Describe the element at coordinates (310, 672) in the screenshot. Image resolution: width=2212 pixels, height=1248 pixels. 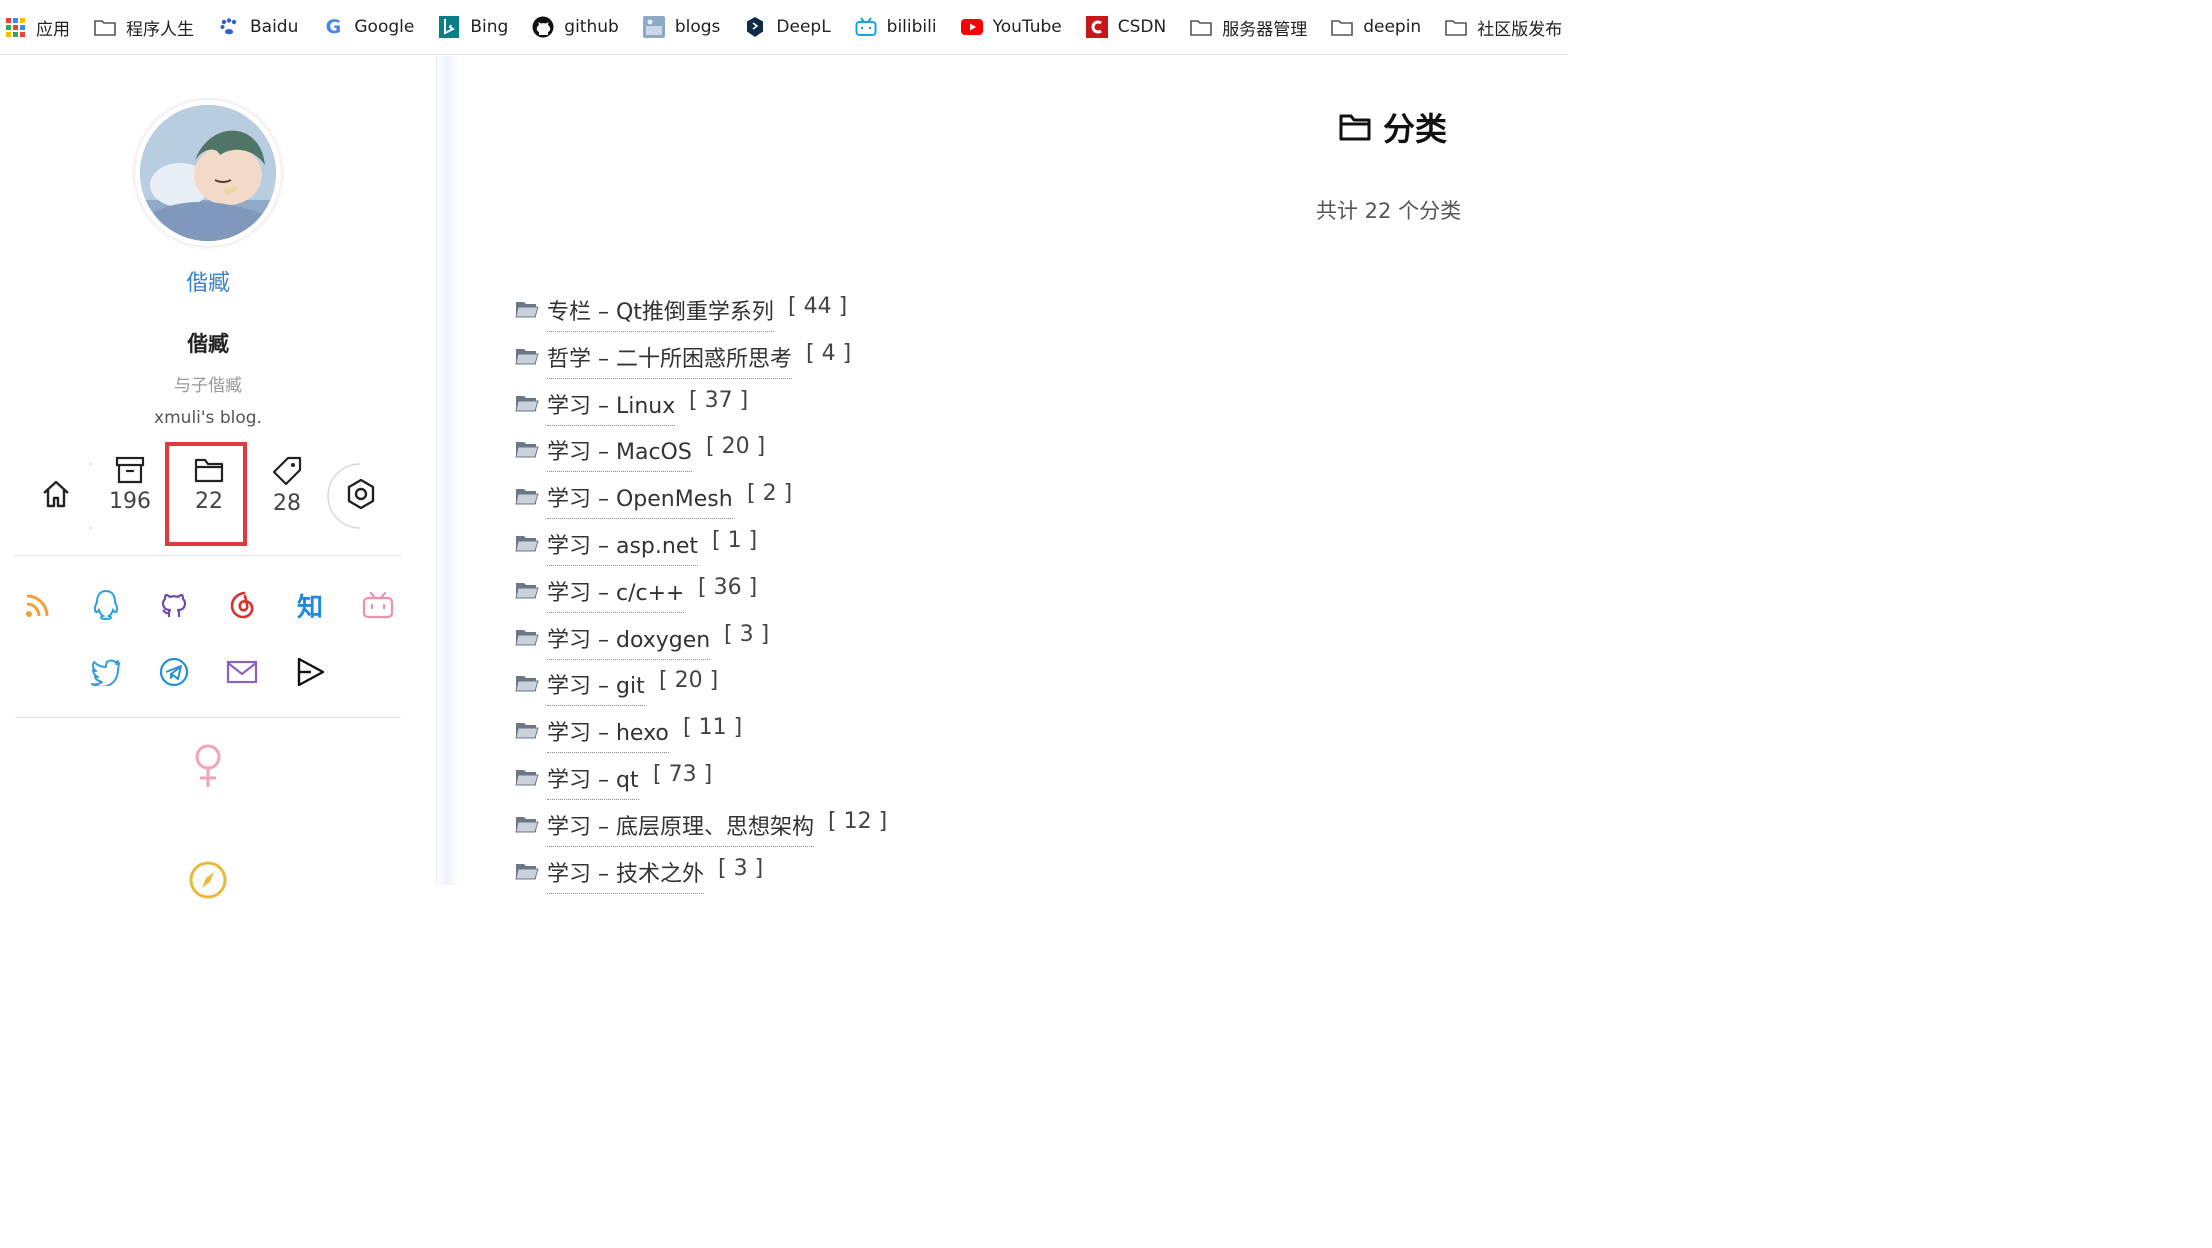
I see `send-icon` at that location.